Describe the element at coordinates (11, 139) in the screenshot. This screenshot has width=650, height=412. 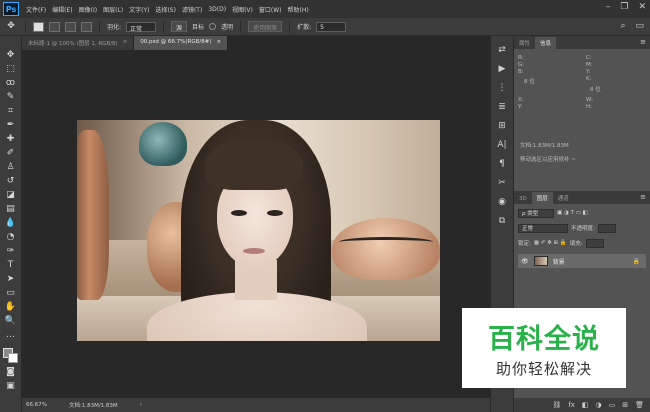
I see `healing-brush-tool-icon: ✚` at that location.